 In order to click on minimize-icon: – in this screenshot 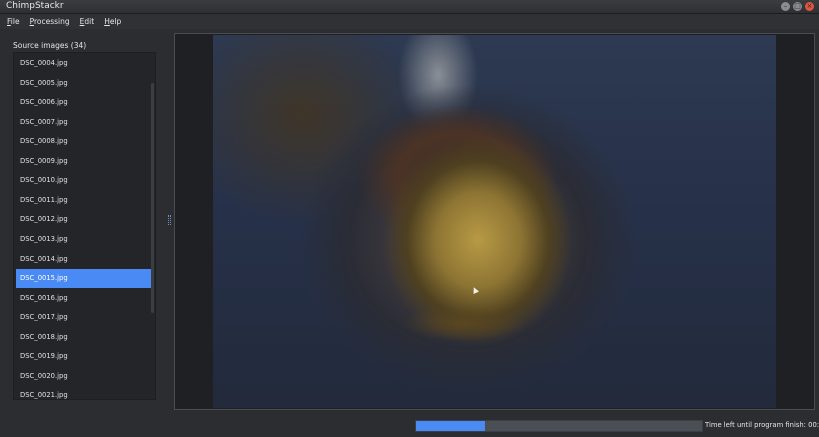, I will do `click(785, 6)`.